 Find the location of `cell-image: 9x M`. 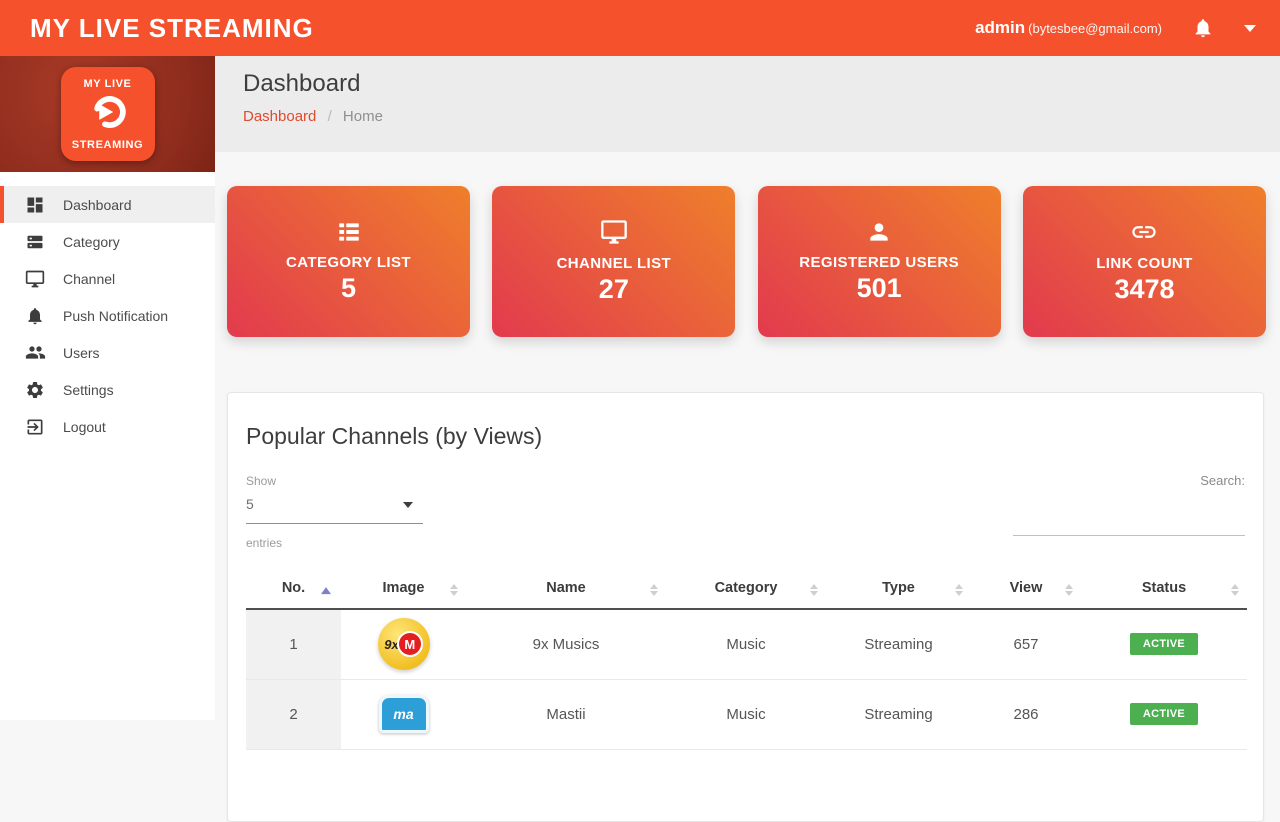

cell-image: 9x M is located at coordinates (403, 644).